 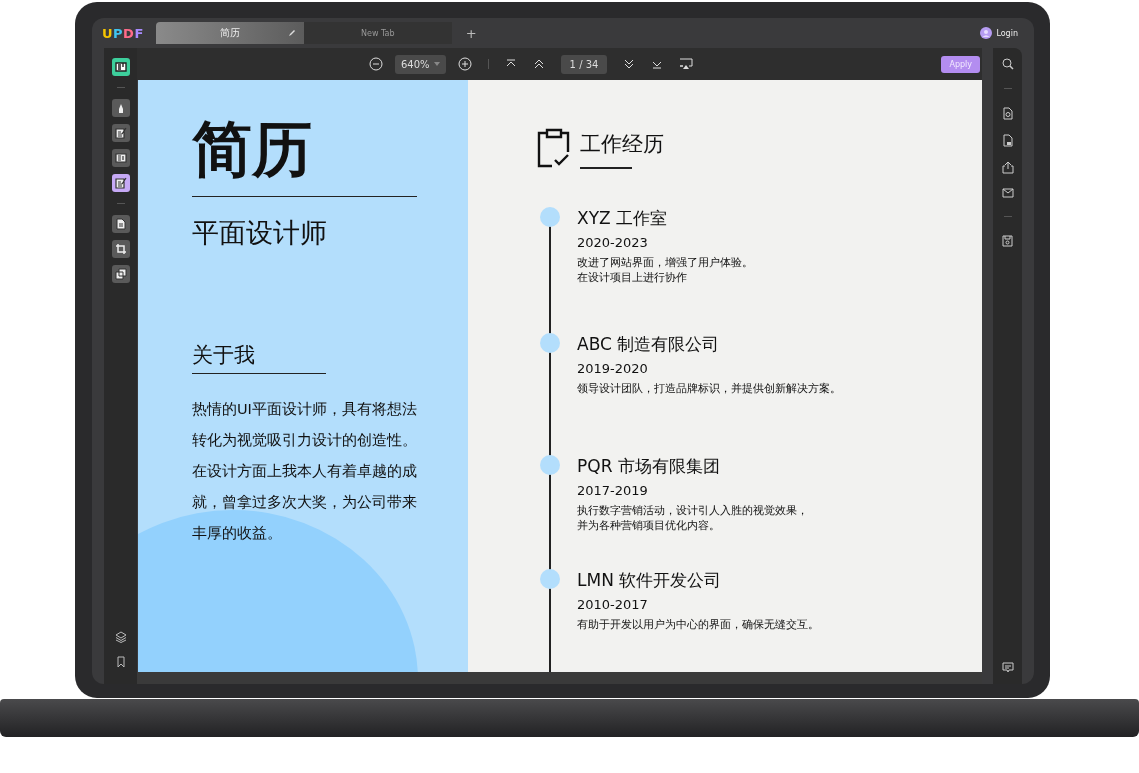 What do you see at coordinates (464, 64) in the screenshot?
I see `zoom-in-icon` at bounding box center [464, 64].